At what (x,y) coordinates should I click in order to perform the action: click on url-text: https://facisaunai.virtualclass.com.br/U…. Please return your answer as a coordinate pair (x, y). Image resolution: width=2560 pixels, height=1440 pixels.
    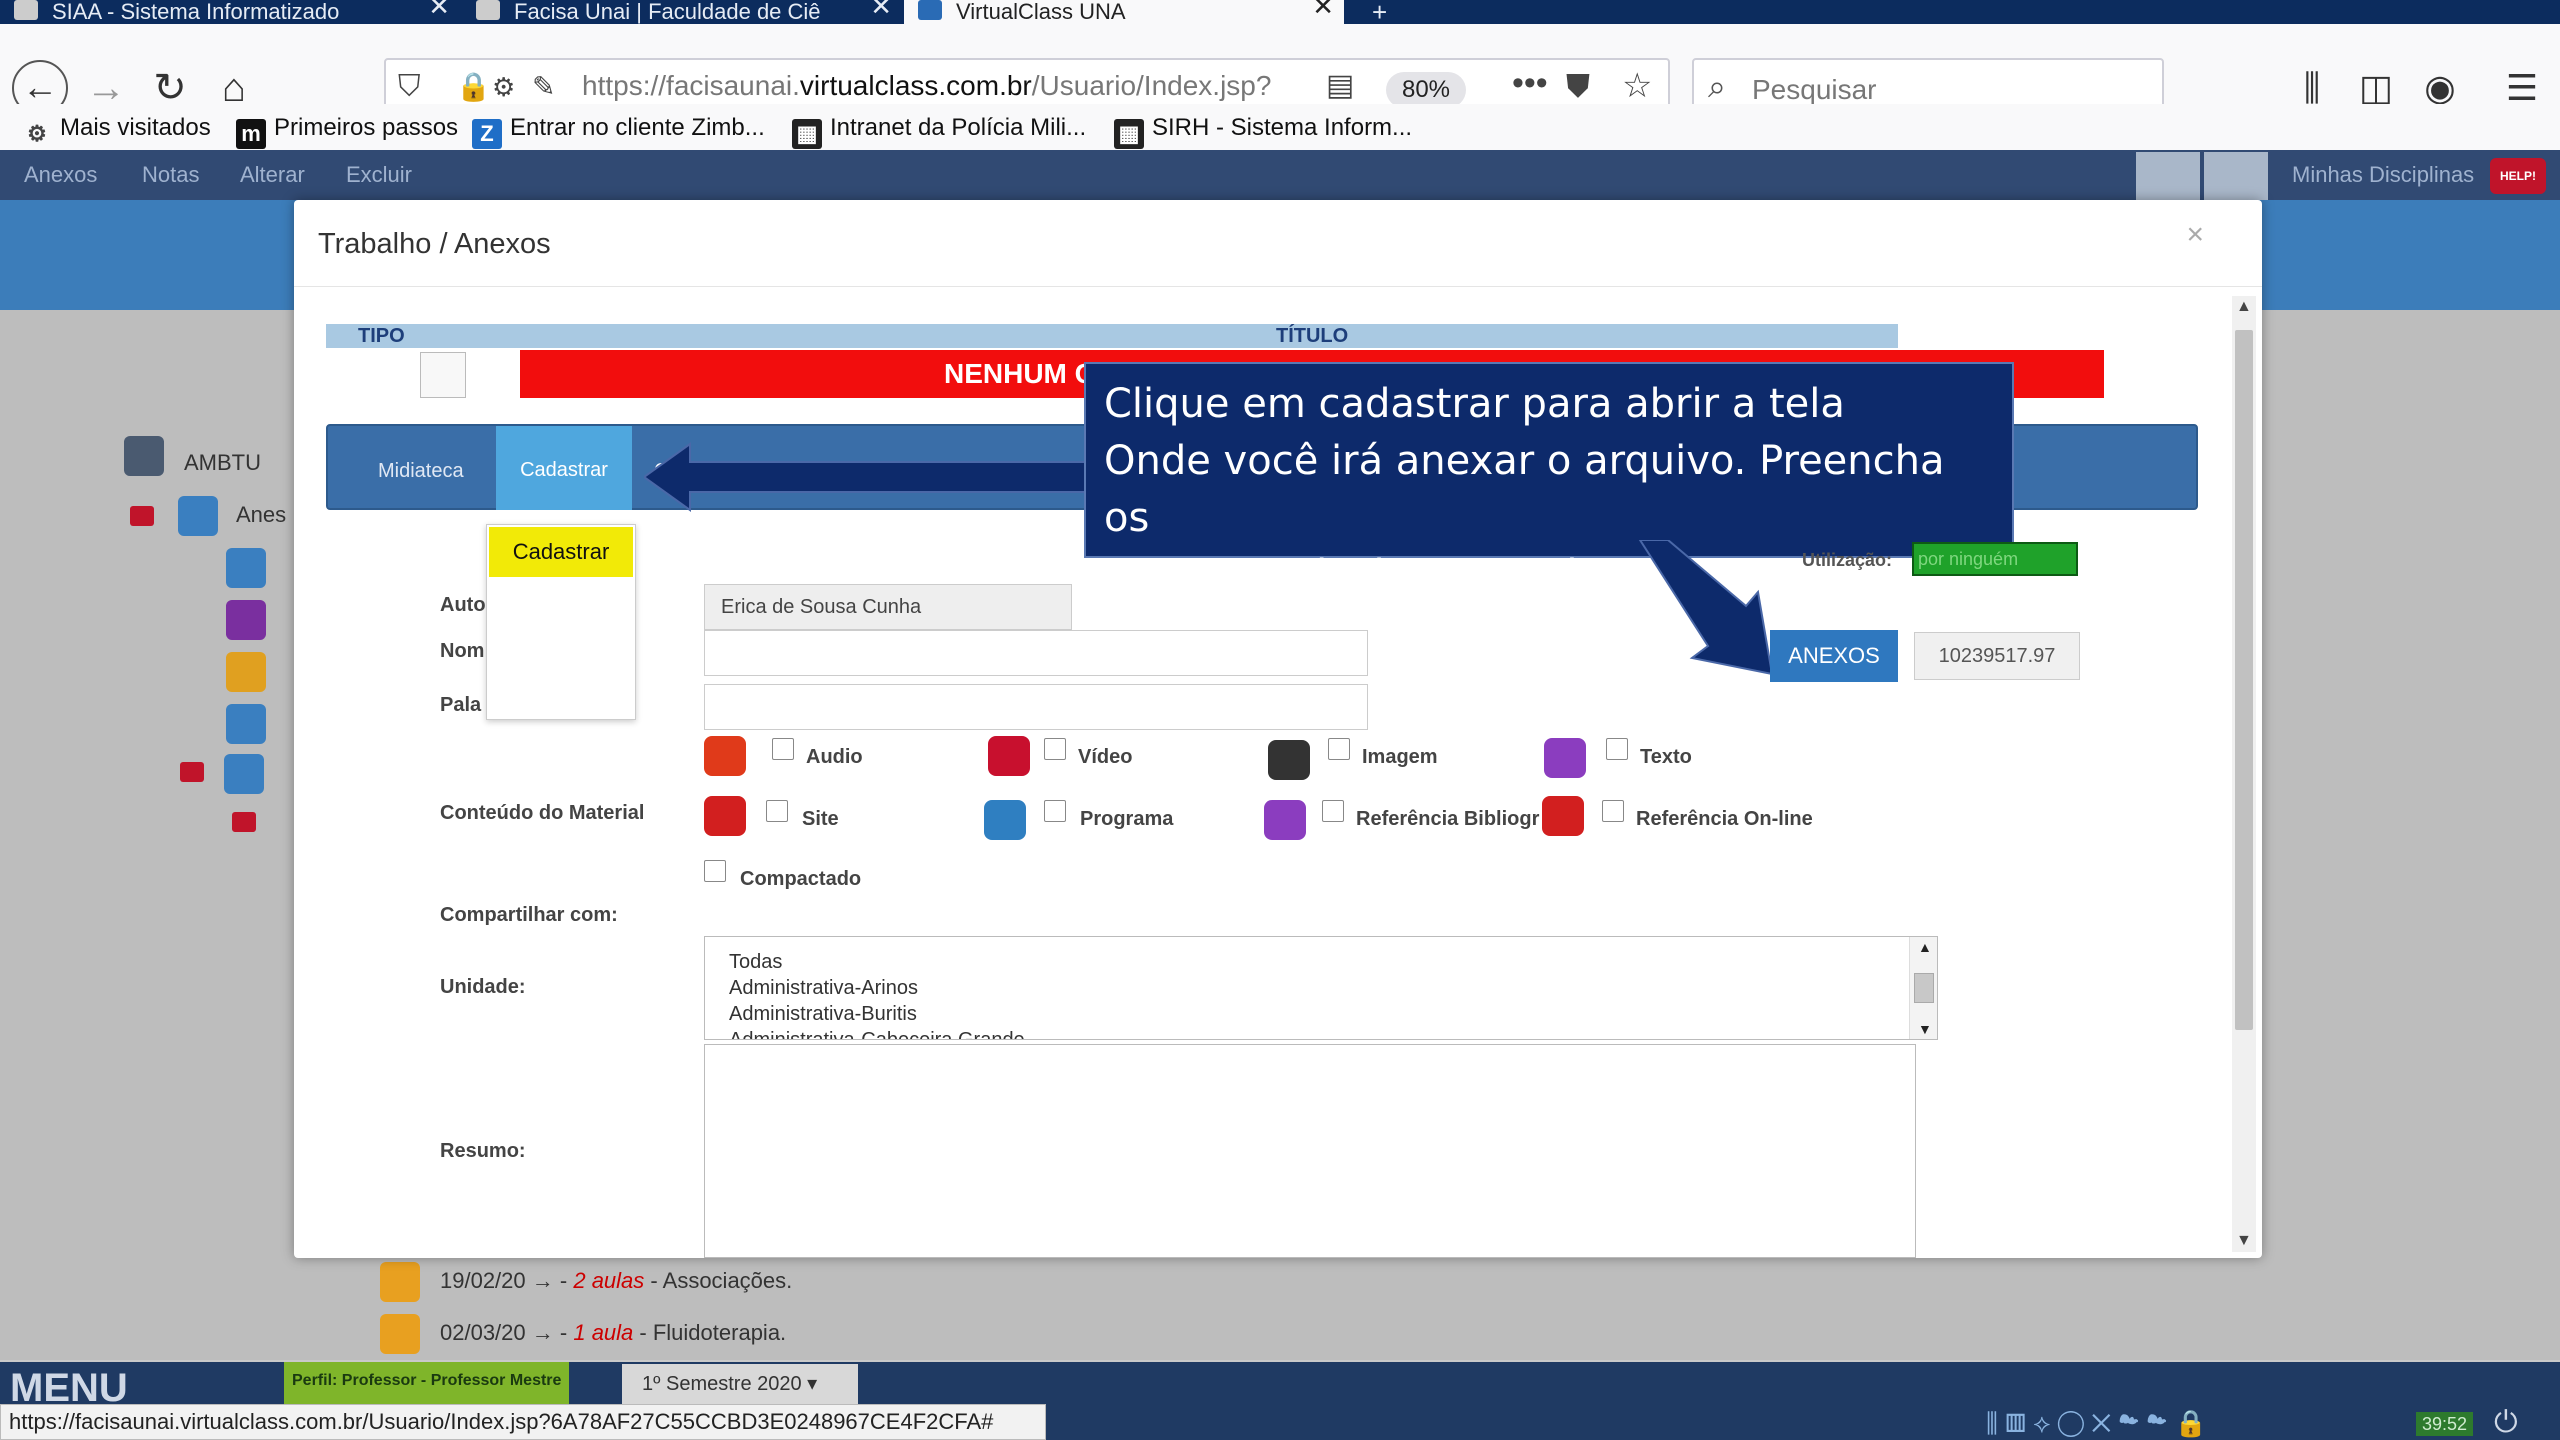
    Looking at the image, I should click on (926, 86).